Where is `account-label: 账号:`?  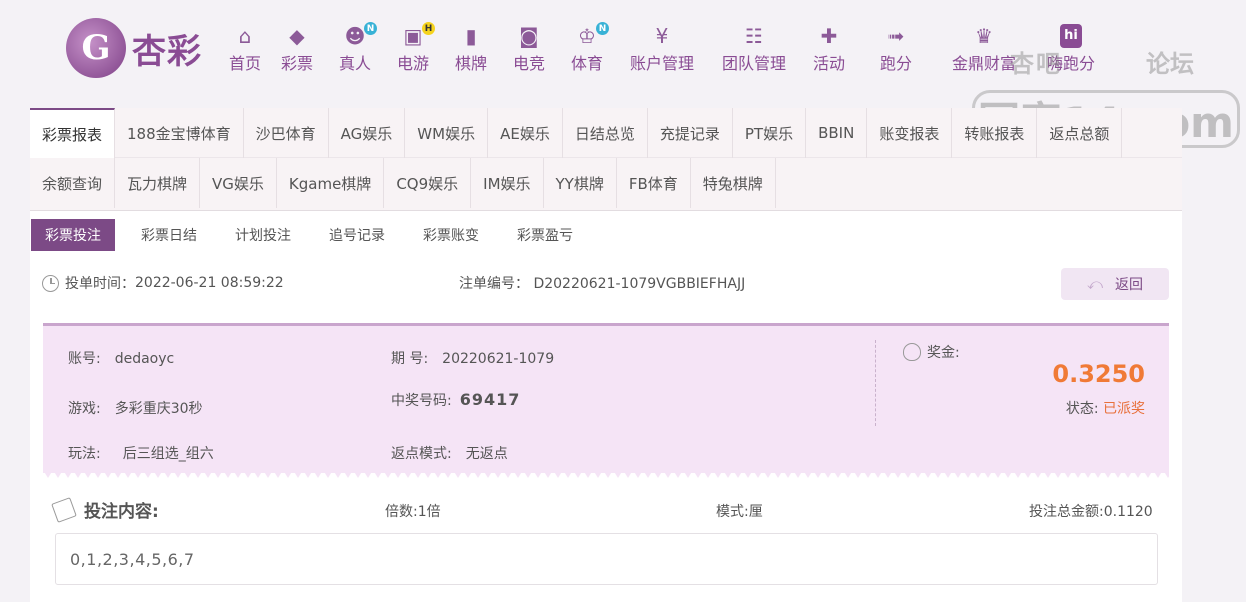 account-label: 账号: is located at coordinates (84, 359).